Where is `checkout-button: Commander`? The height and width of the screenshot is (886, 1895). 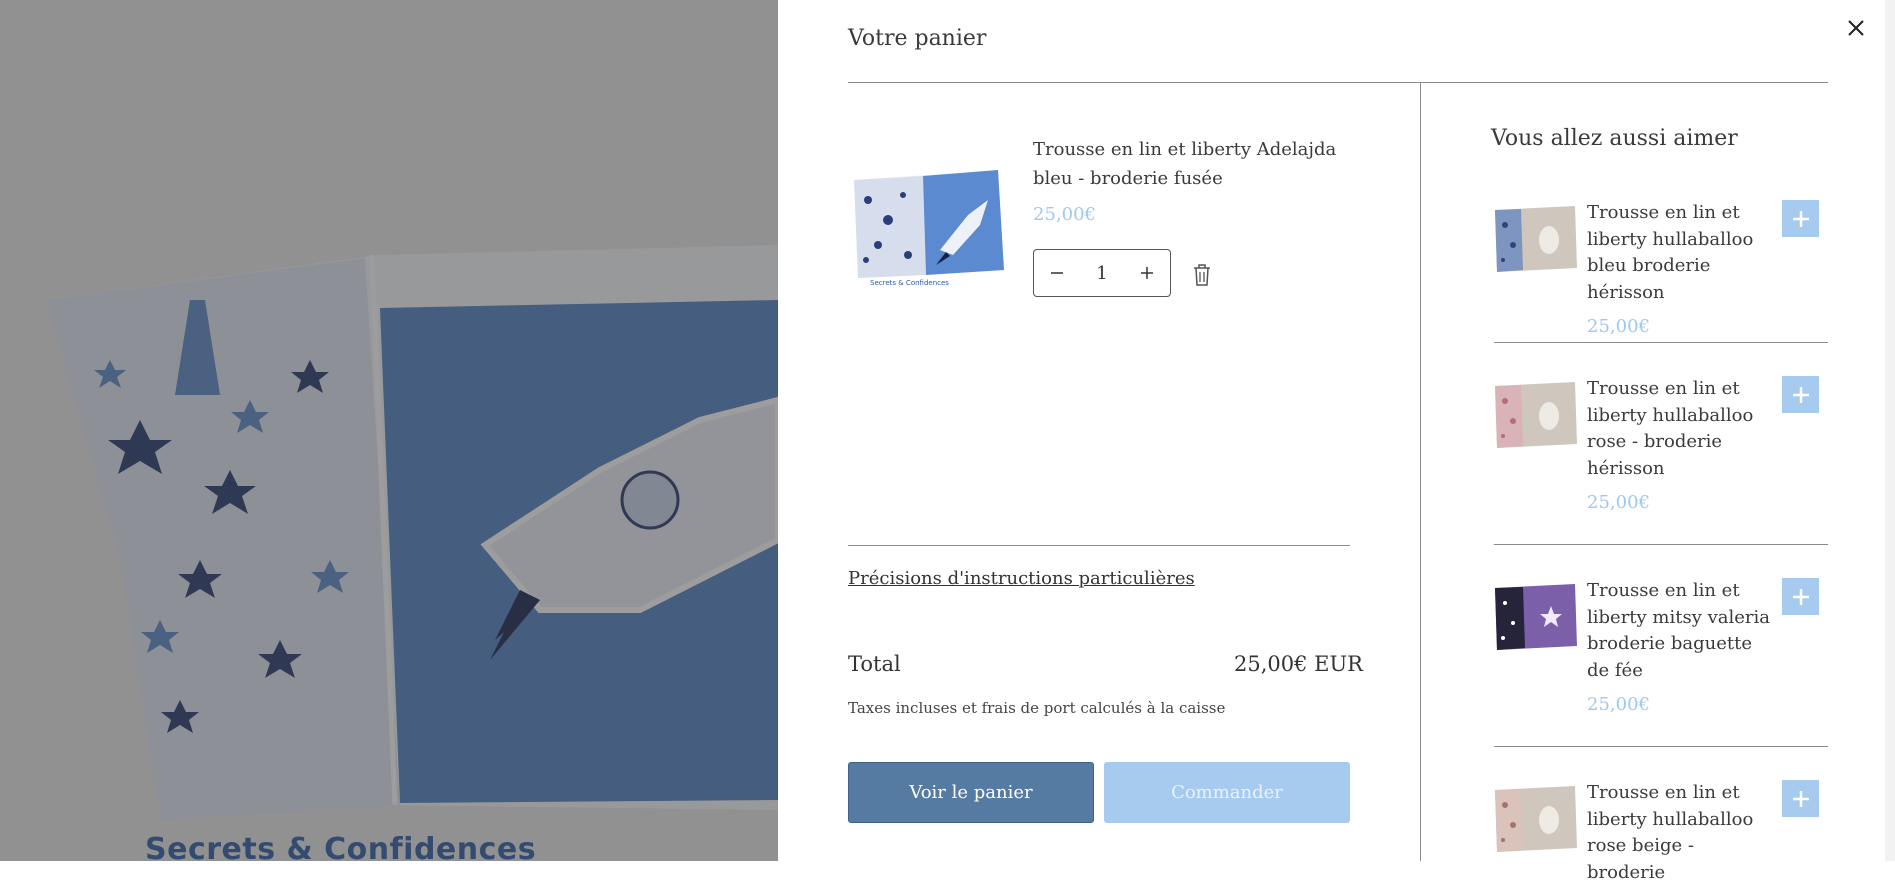 checkout-button: Commander is located at coordinates (1227, 792).